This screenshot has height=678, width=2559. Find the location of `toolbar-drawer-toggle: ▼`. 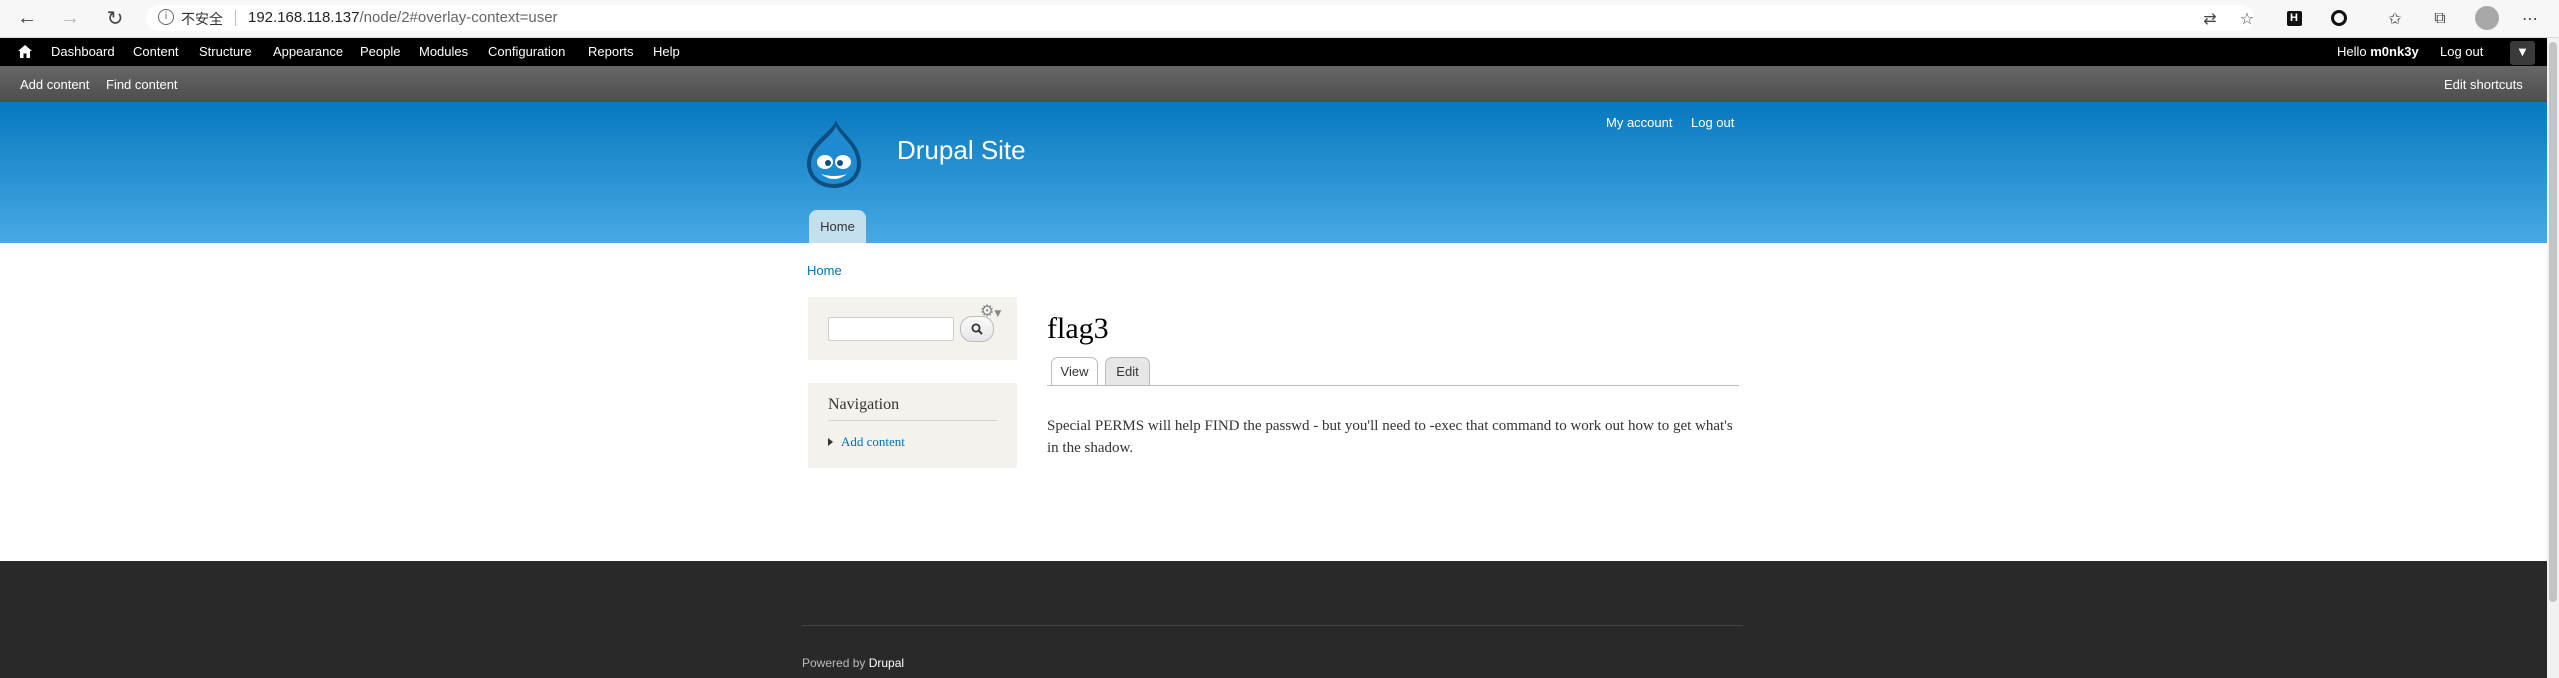

toolbar-drawer-toggle: ▼ is located at coordinates (2522, 53).